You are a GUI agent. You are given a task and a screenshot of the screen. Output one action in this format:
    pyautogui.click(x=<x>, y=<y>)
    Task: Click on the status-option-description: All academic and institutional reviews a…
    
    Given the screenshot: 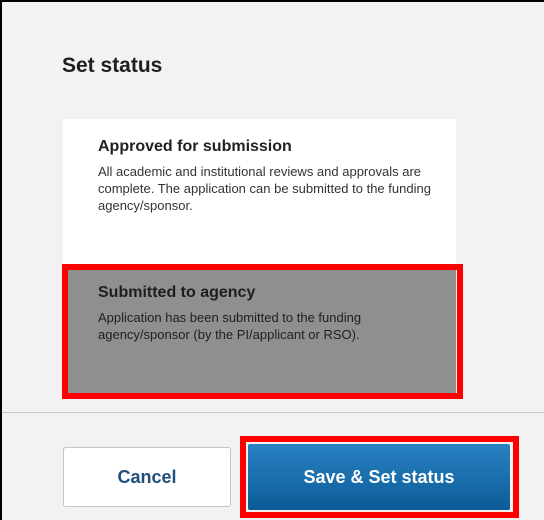 What is the action you would take?
    pyautogui.click(x=264, y=188)
    